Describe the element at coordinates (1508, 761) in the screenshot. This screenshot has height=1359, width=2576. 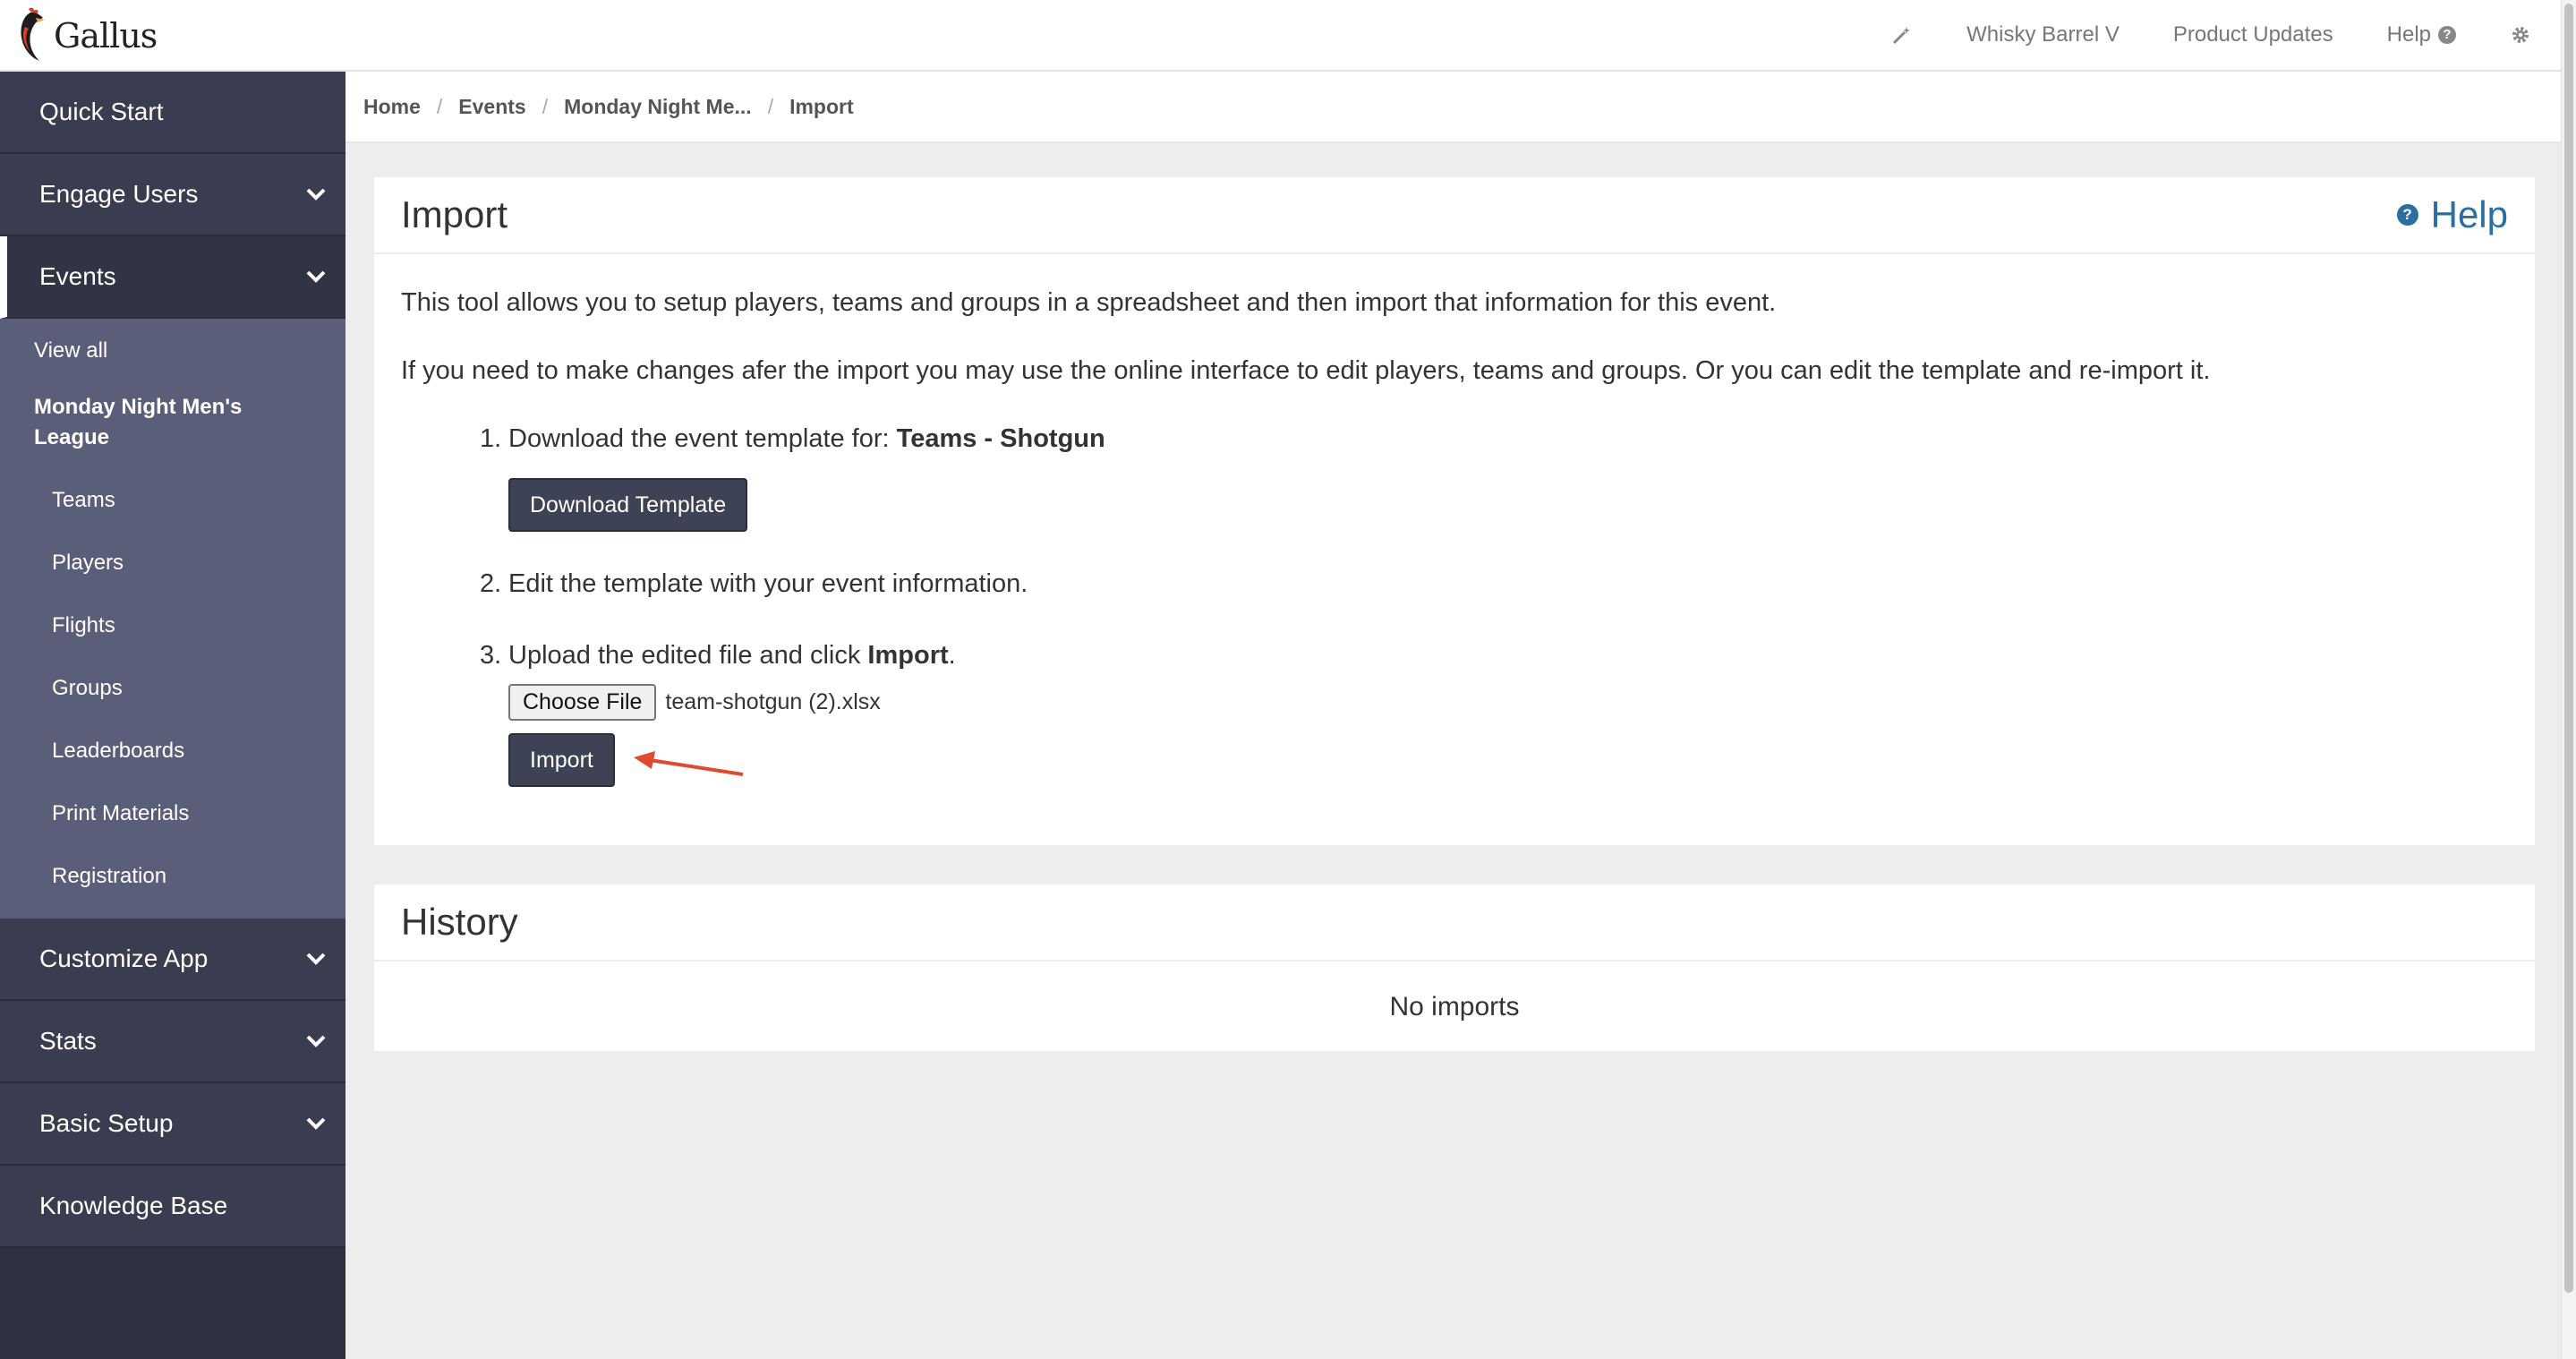
I see `import-row: Import` at that location.